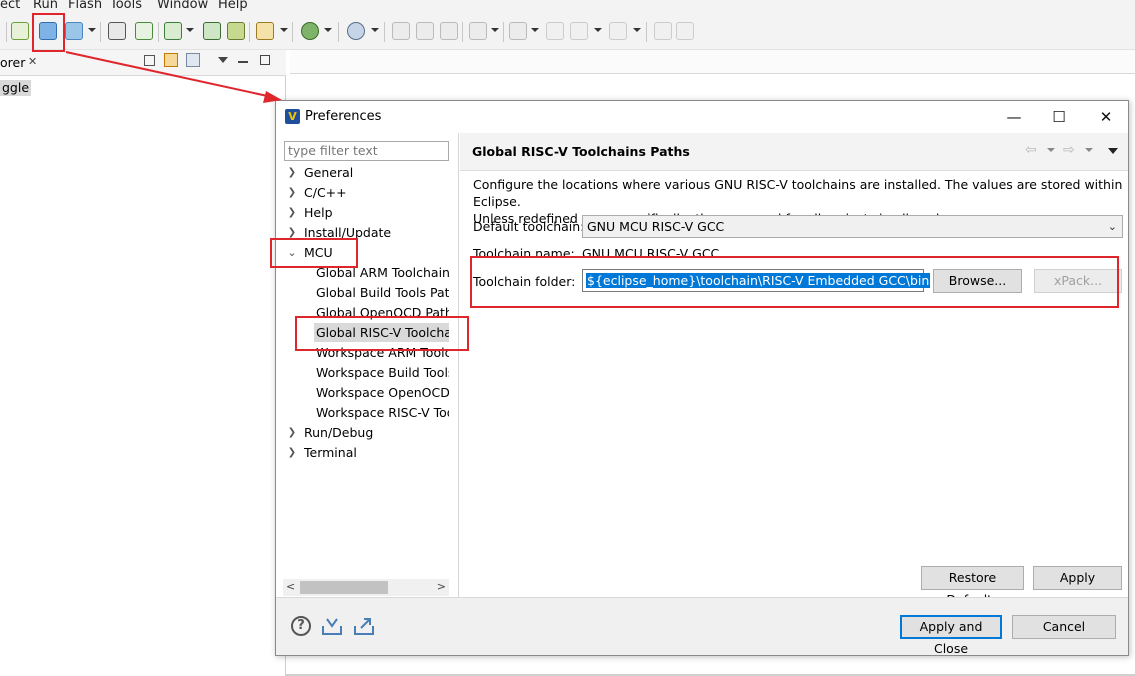 The height and width of the screenshot is (676, 1135). What do you see at coordinates (173, 77) in the screenshot?
I see `annotation-arrow` at bounding box center [173, 77].